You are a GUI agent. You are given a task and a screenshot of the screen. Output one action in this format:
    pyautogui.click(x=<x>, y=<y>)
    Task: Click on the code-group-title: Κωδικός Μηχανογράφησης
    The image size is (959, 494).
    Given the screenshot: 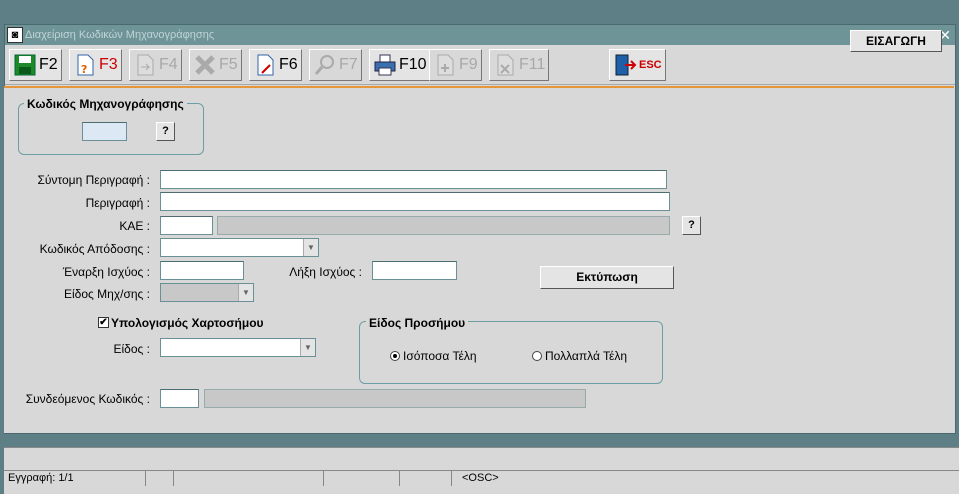 What is the action you would take?
    pyautogui.click(x=105, y=104)
    